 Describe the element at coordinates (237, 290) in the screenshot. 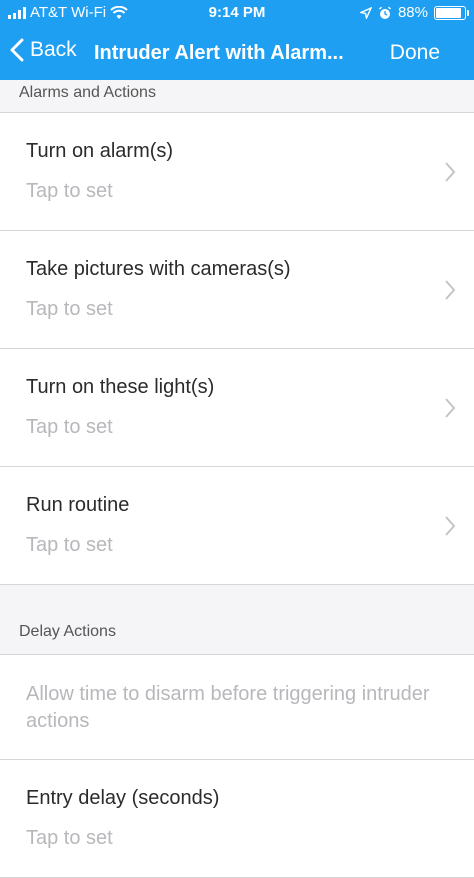

I see `row-take-pictures: Take pictures with cameras(s) Tap to set` at that location.